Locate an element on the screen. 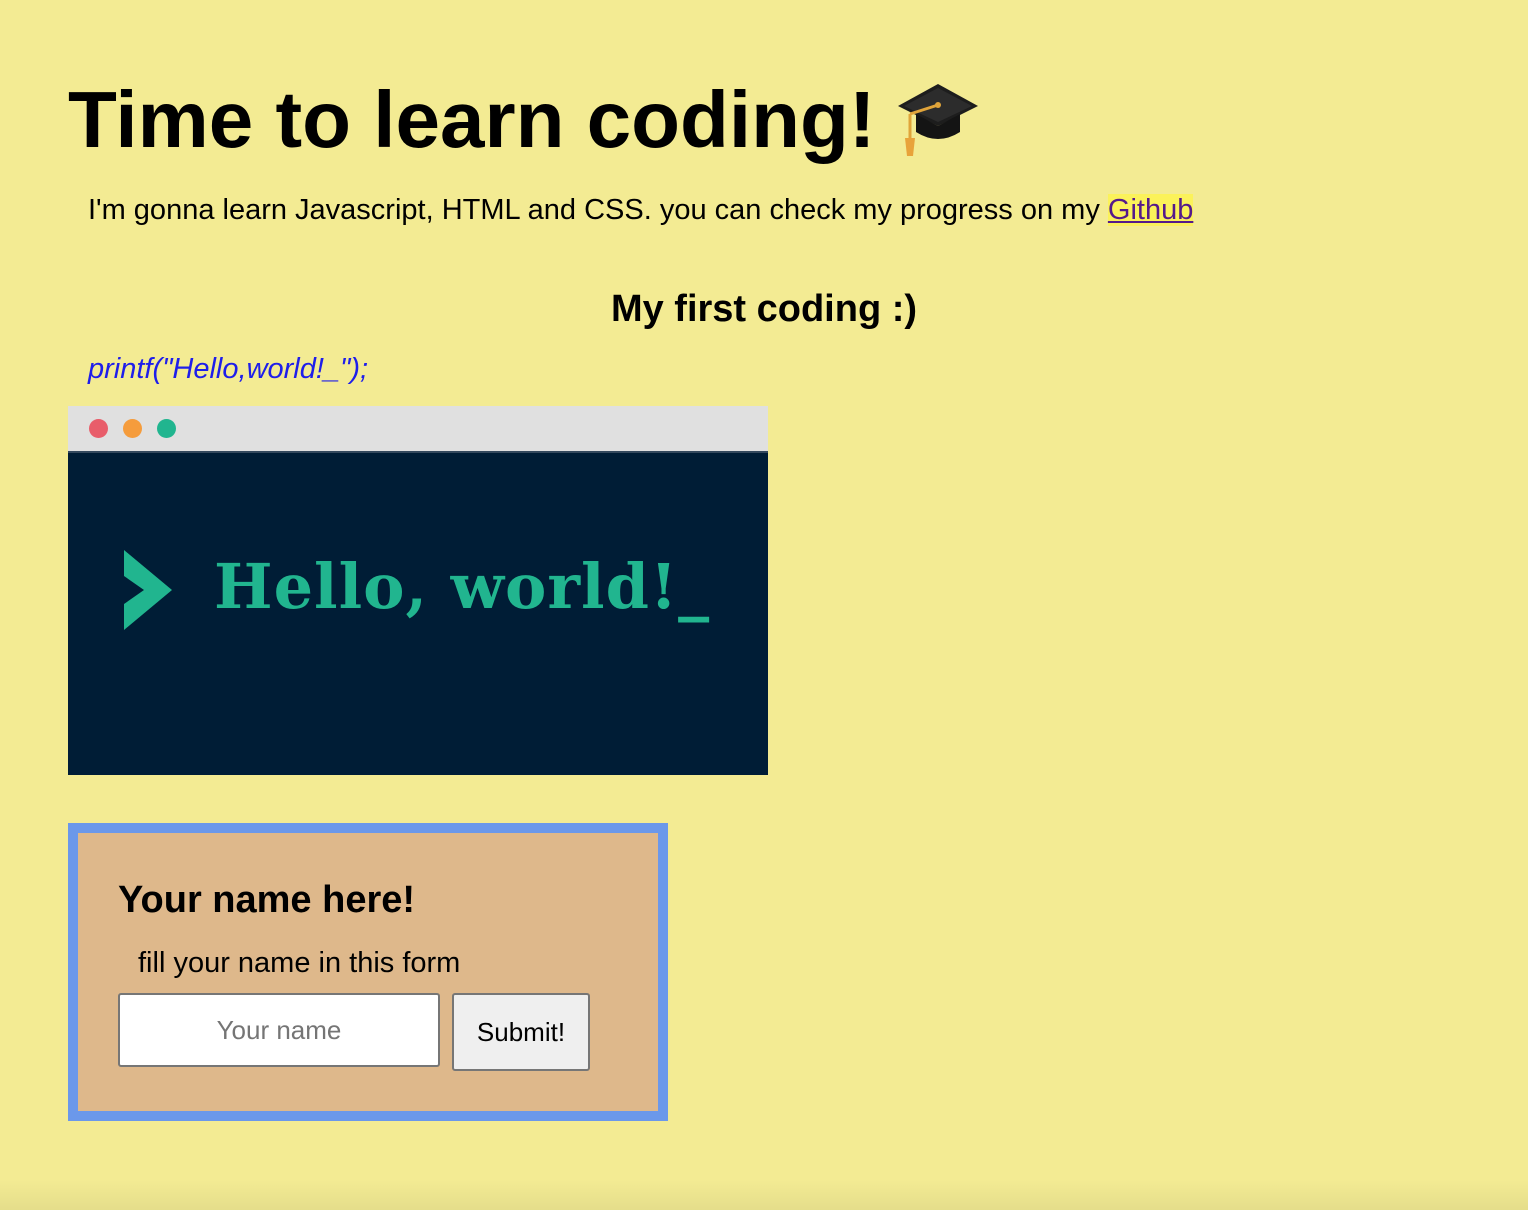 The image size is (1528, 1210). hello-world-text: Hello, world!_ is located at coordinates (462, 586).